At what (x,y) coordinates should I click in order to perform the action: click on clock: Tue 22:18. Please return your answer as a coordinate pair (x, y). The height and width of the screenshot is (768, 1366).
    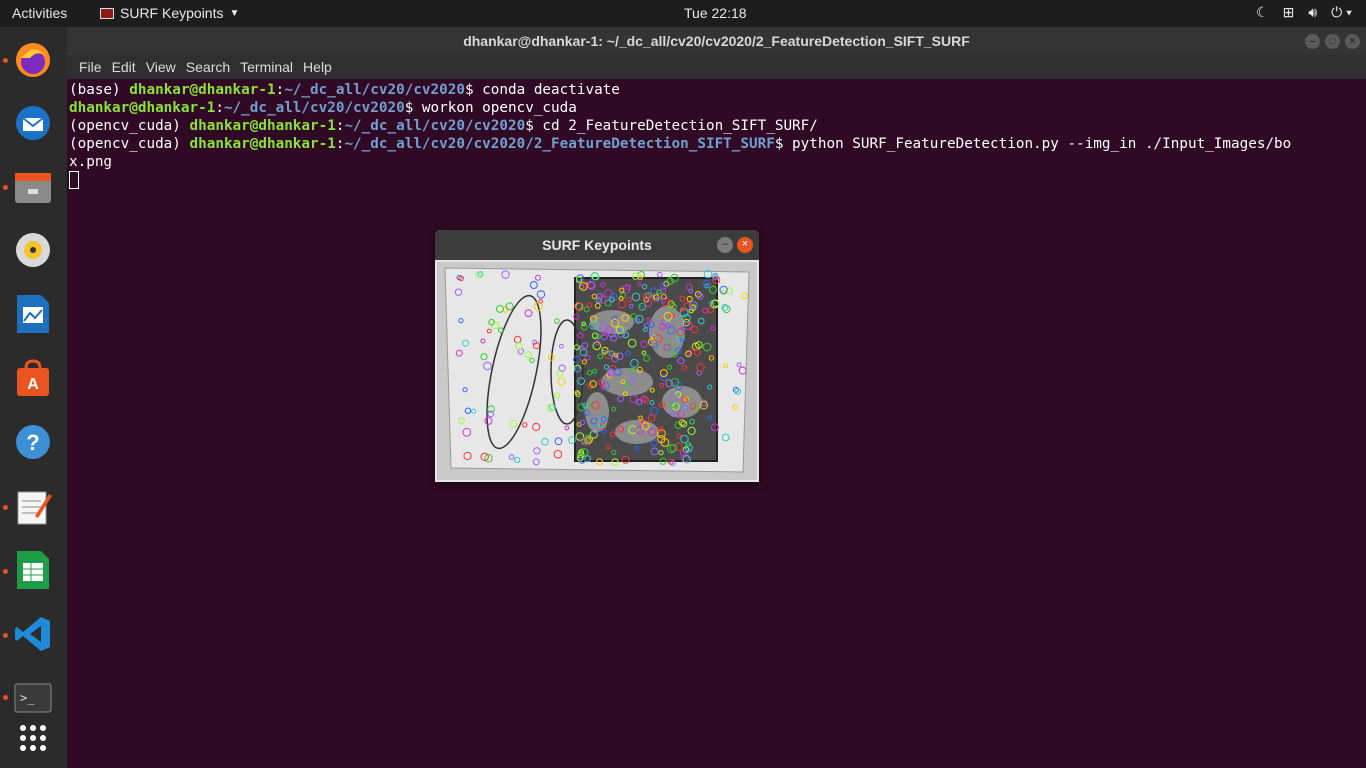
    Looking at the image, I should click on (715, 13).